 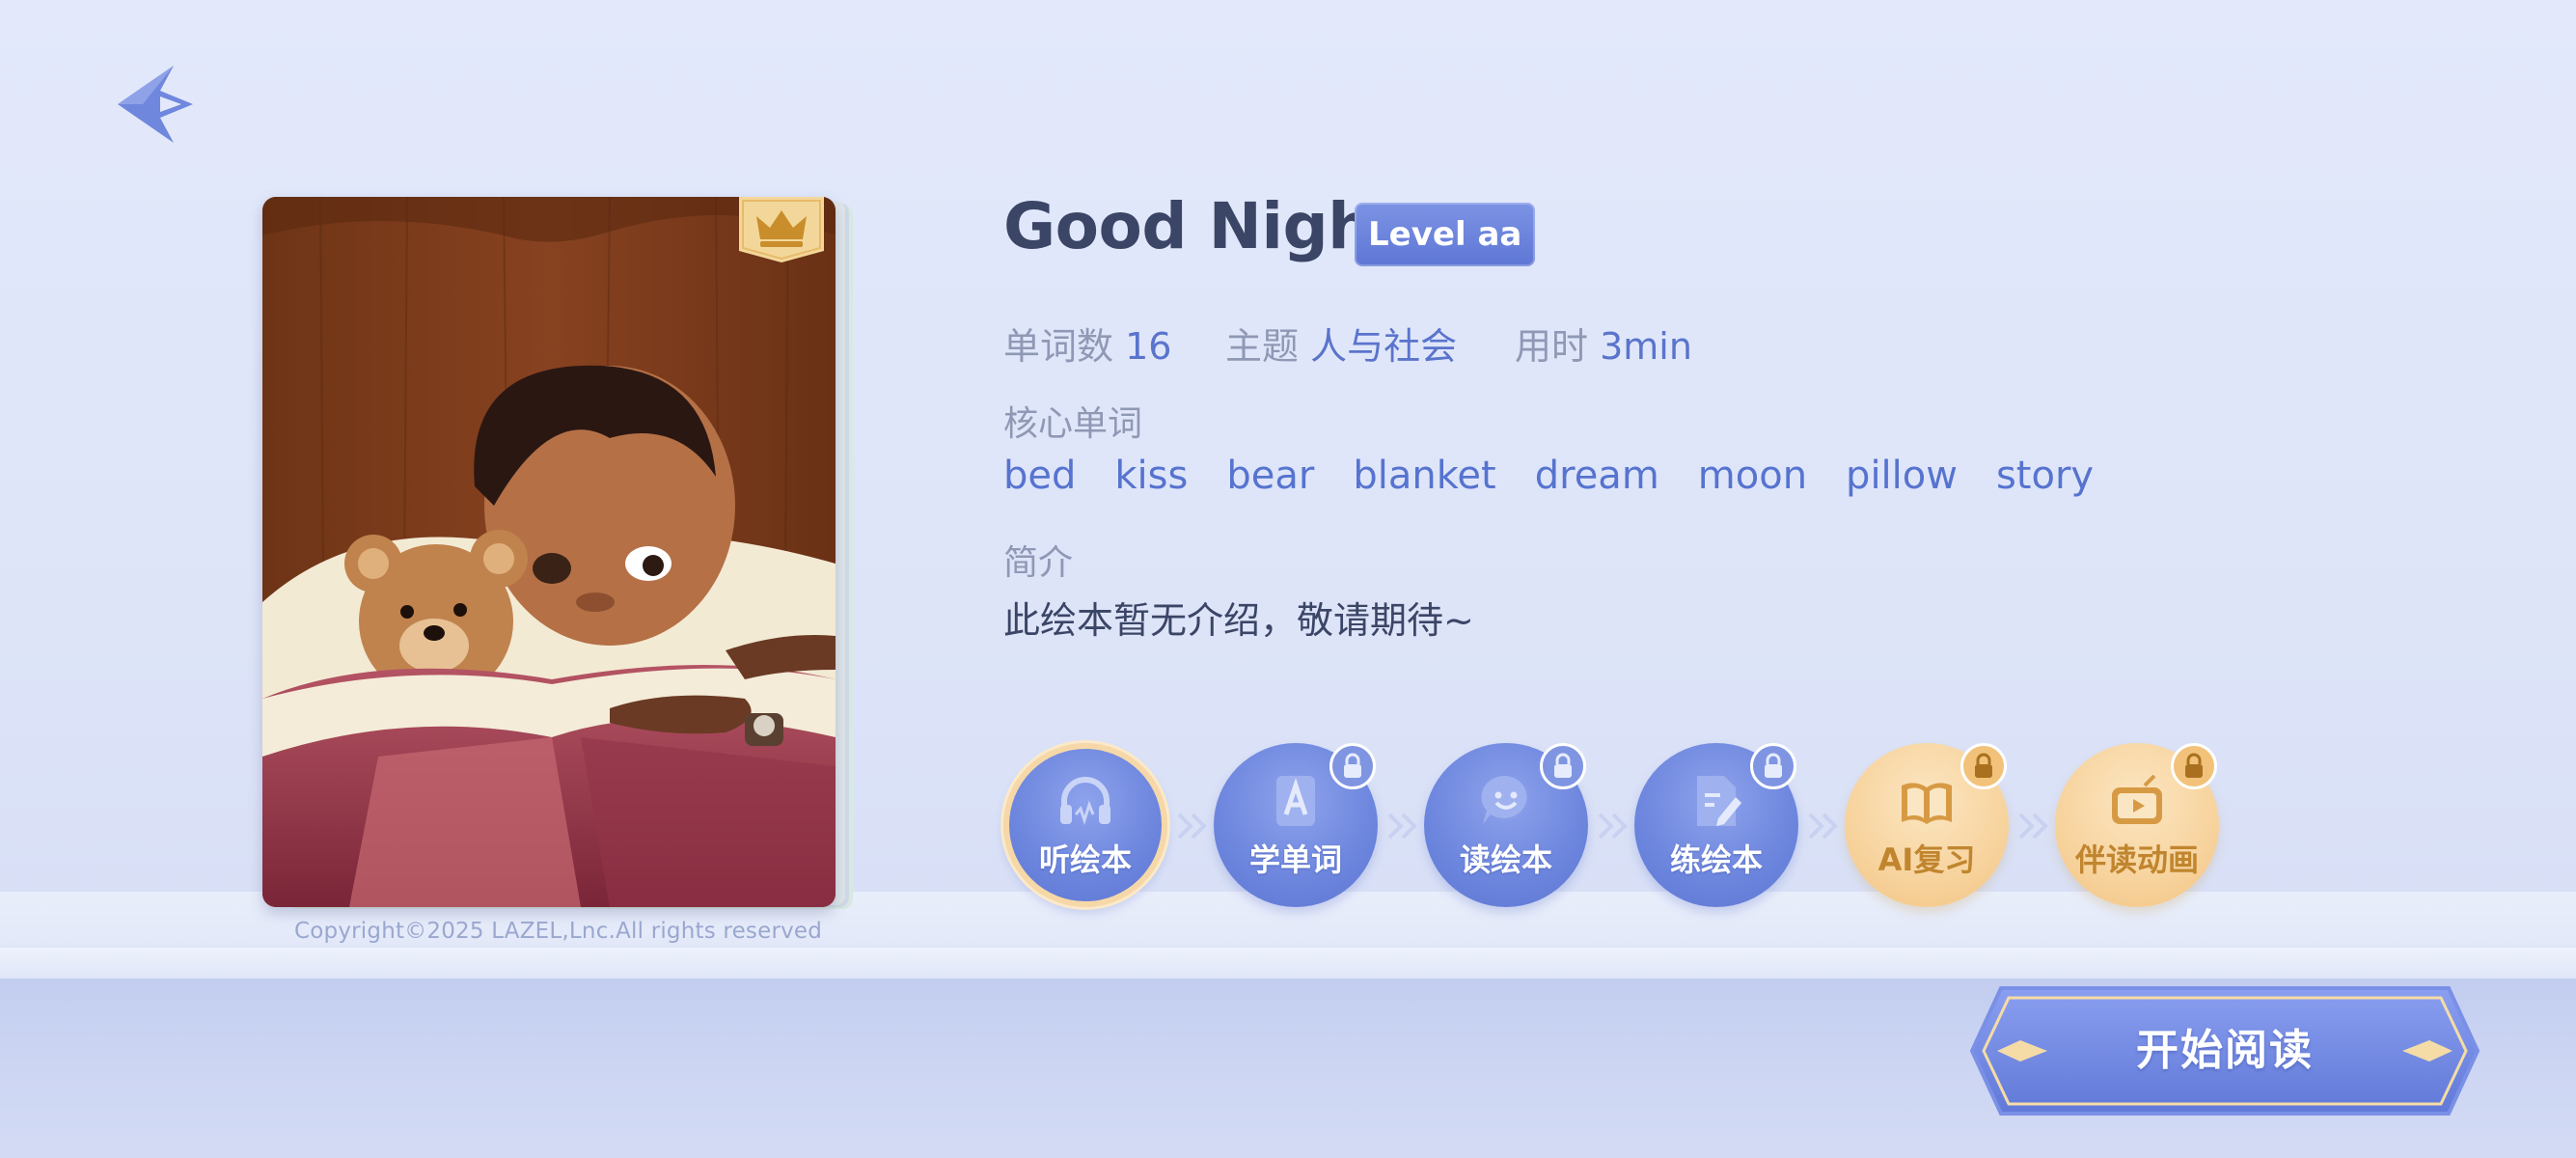 What do you see at coordinates (1504, 799) in the screenshot?
I see `speech-bubble-icon` at bounding box center [1504, 799].